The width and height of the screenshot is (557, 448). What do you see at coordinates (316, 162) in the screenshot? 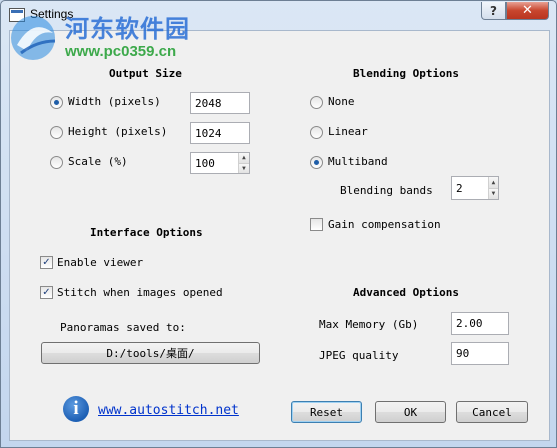
I see `multiband-radio` at bounding box center [316, 162].